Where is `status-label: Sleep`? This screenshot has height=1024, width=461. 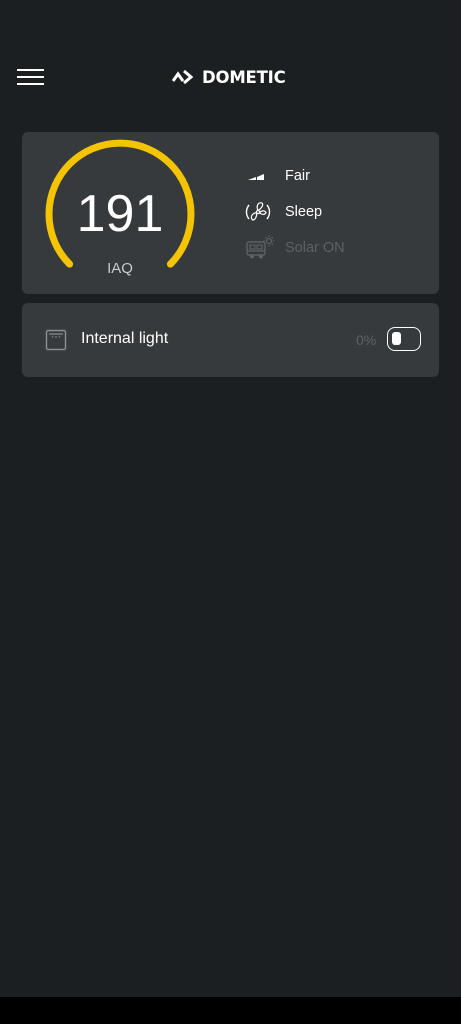 status-label: Sleep is located at coordinates (304, 212).